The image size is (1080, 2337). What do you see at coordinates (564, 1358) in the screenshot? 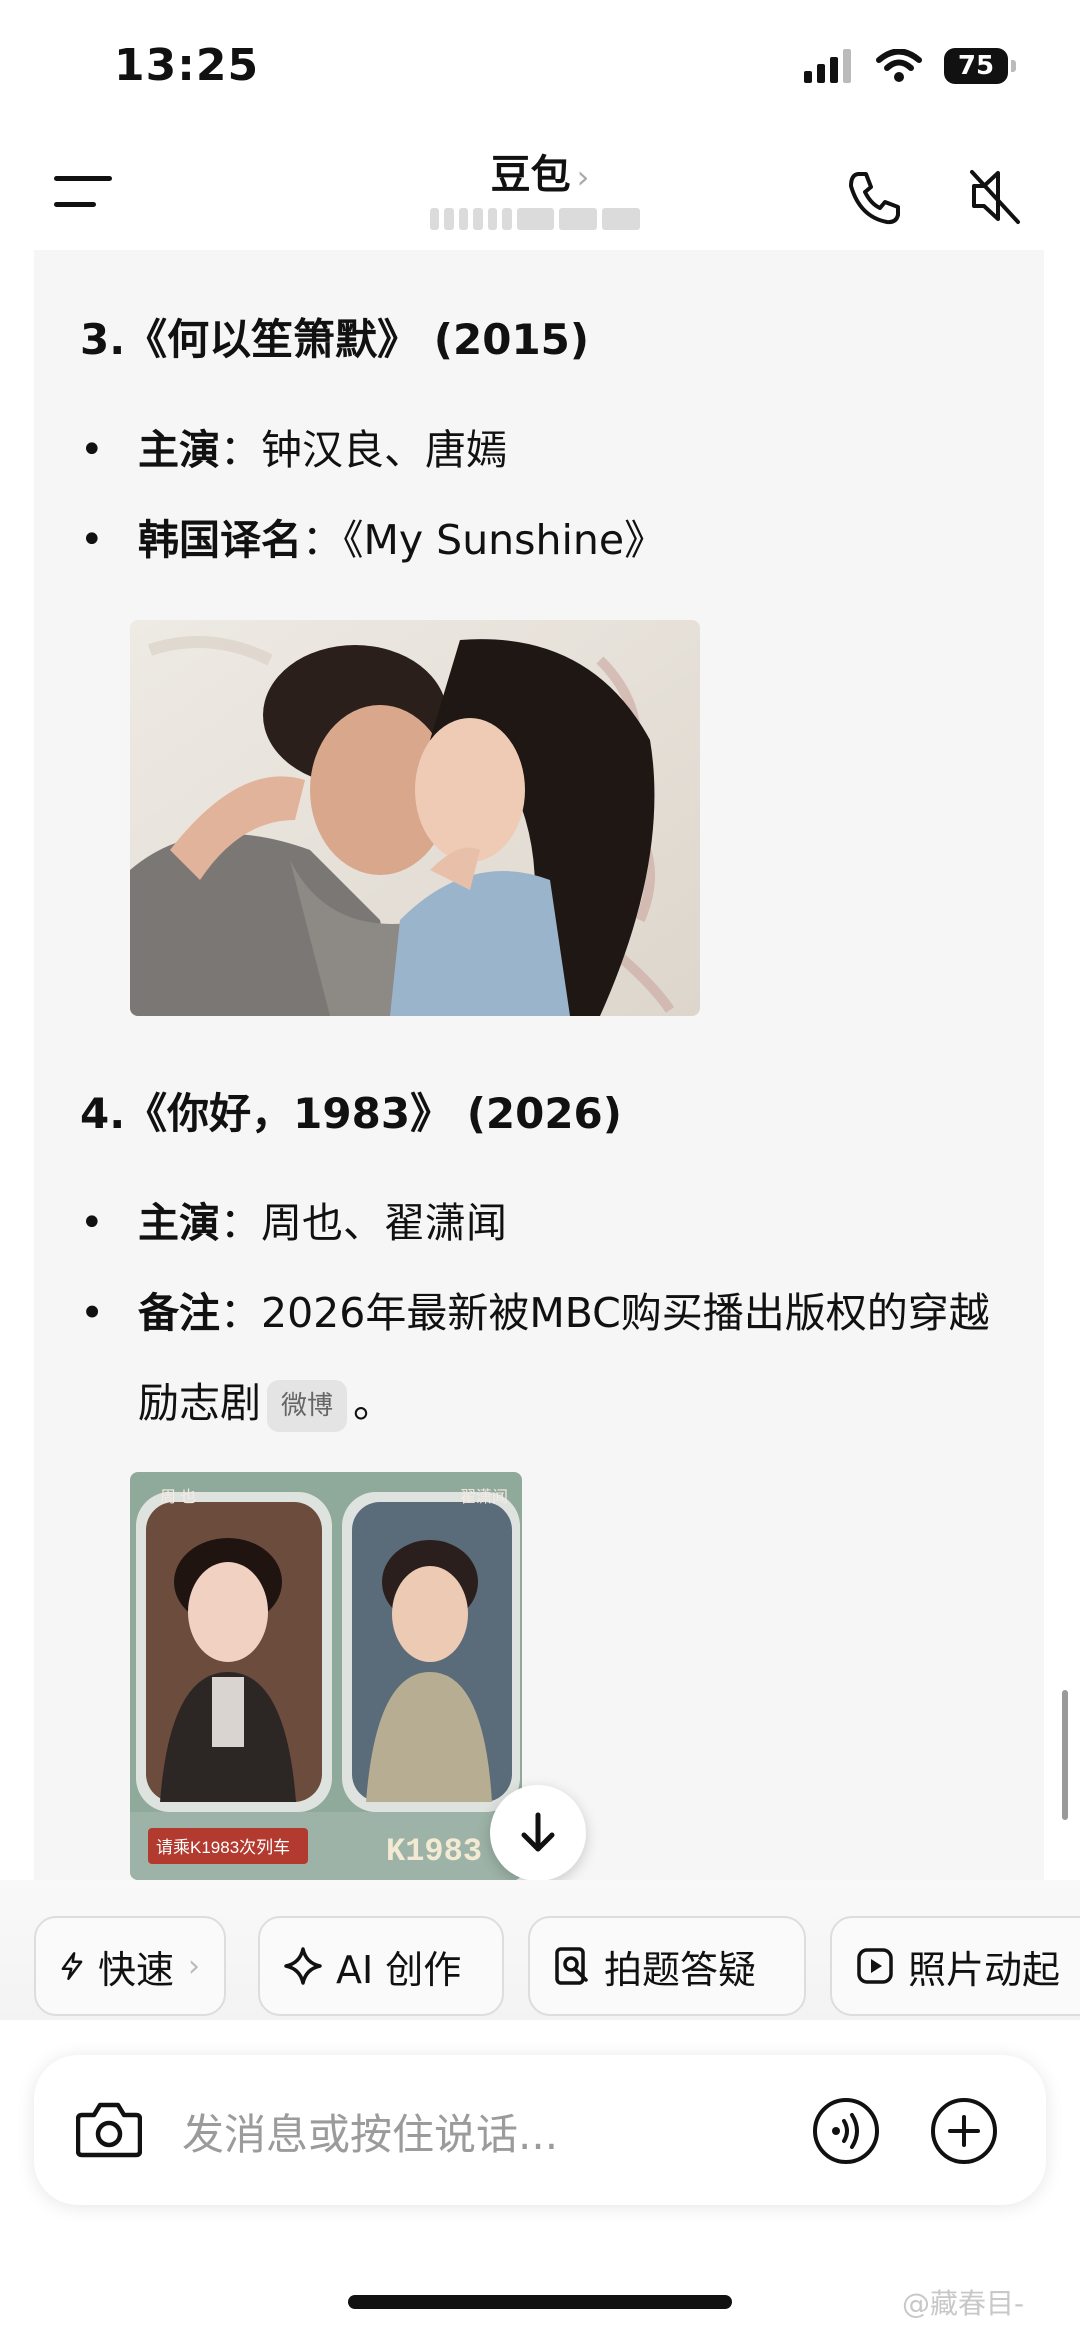
I see `note-value: ：2026年最新被MBC购买播出版权的穿越励志剧` at bounding box center [564, 1358].